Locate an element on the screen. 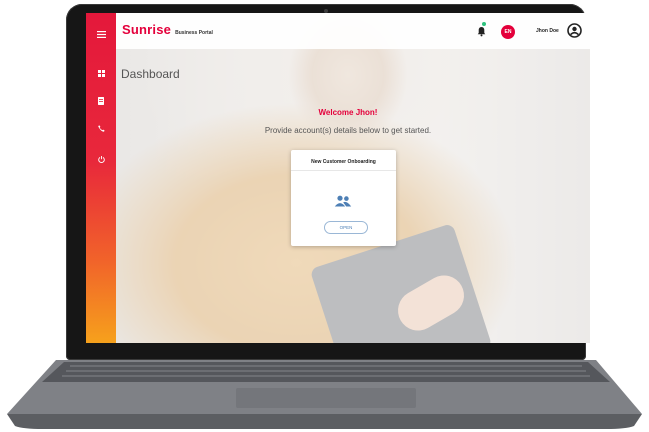 The image size is (649, 432). brand-name: Sunrise is located at coordinates (147, 29).